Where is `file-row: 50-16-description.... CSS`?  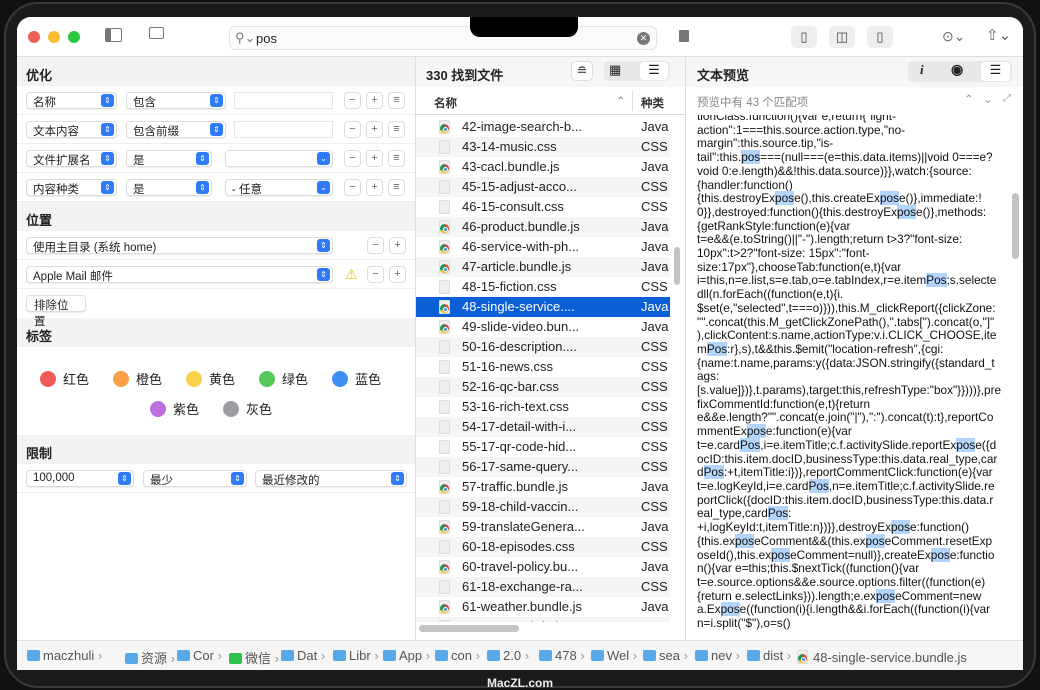
file-row: 50-16-description.... CSS is located at coordinates (543, 347).